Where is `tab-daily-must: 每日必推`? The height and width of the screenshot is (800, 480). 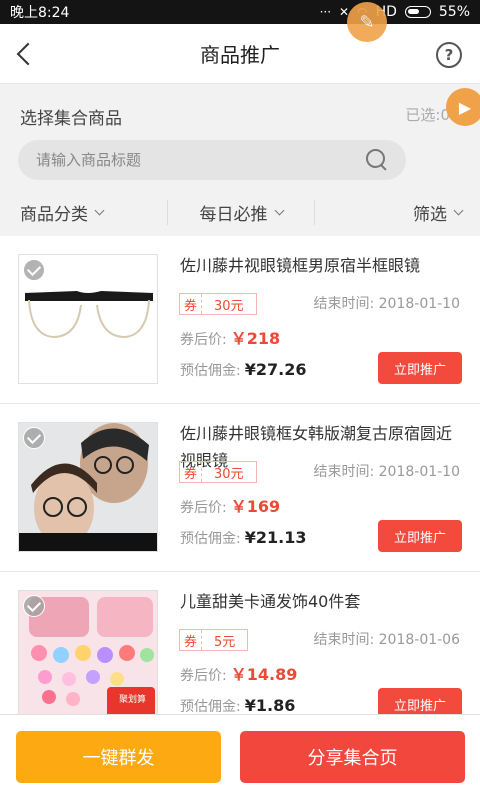
tab-daily-must: 每日必推 is located at coordinates (241, 212).